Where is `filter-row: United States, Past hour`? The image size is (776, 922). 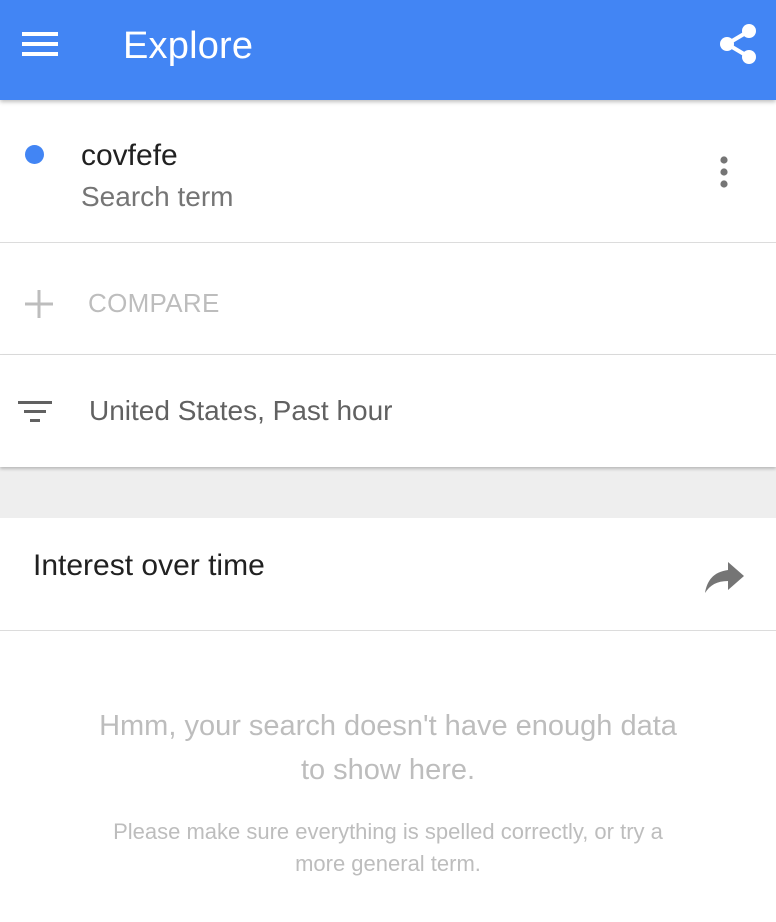 filter-row: United States, Past hour is located at coordinates (388, 411).